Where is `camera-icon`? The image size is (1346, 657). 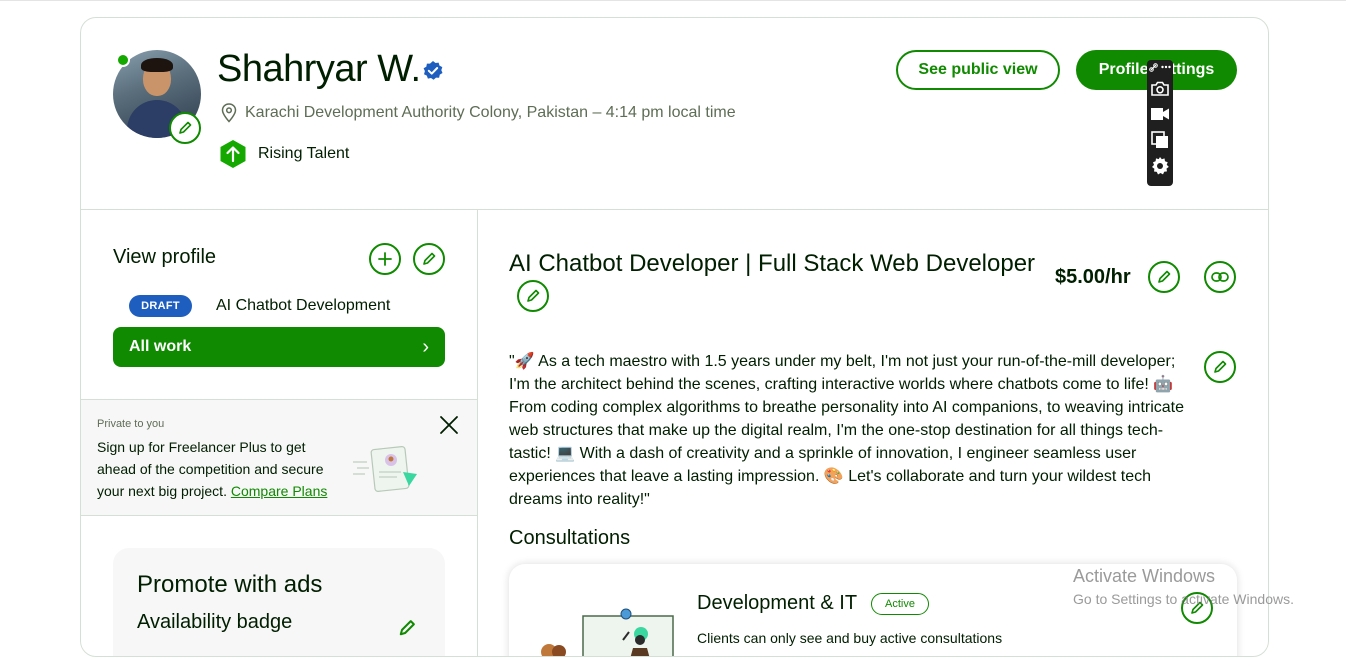 camera-icon is located at coordinates (1160, 88).